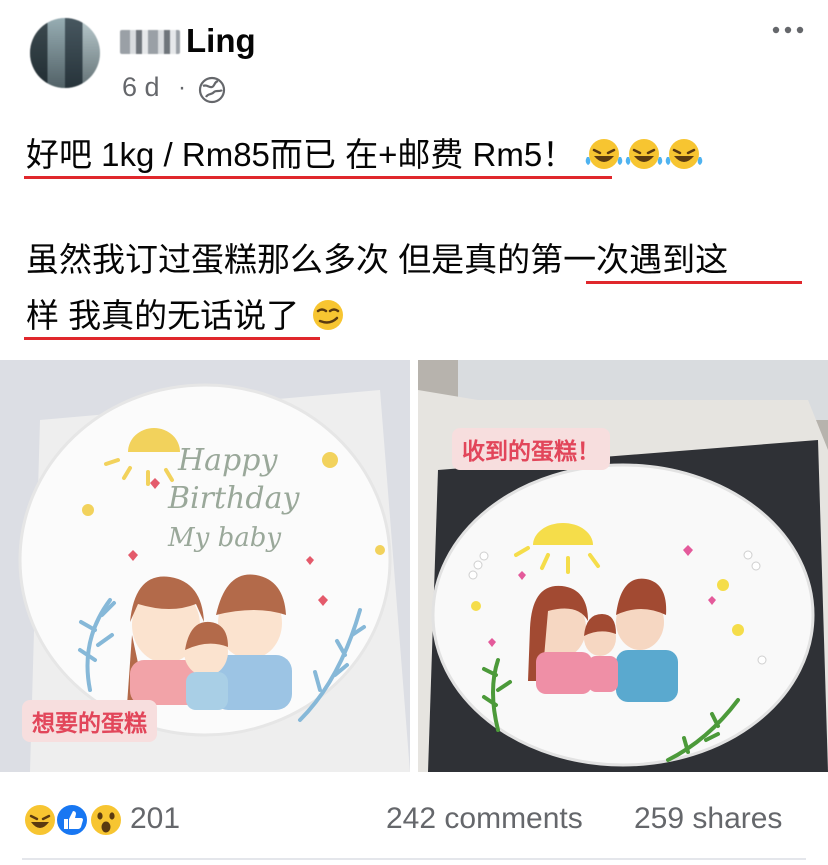  What do you see at coordinates (224, 538) in the screenshot?
I see `cake-text-my-baby: My baby` at bounding box center [224, 538].